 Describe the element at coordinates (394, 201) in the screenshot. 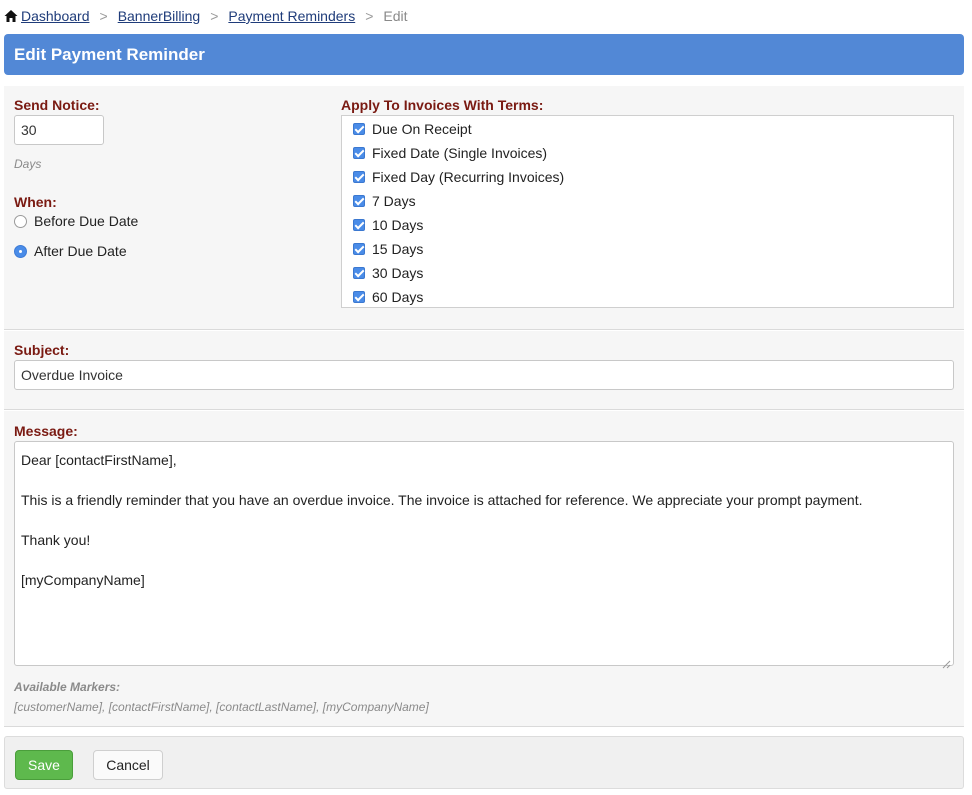

I see `term-label: 7 Days` at that location.